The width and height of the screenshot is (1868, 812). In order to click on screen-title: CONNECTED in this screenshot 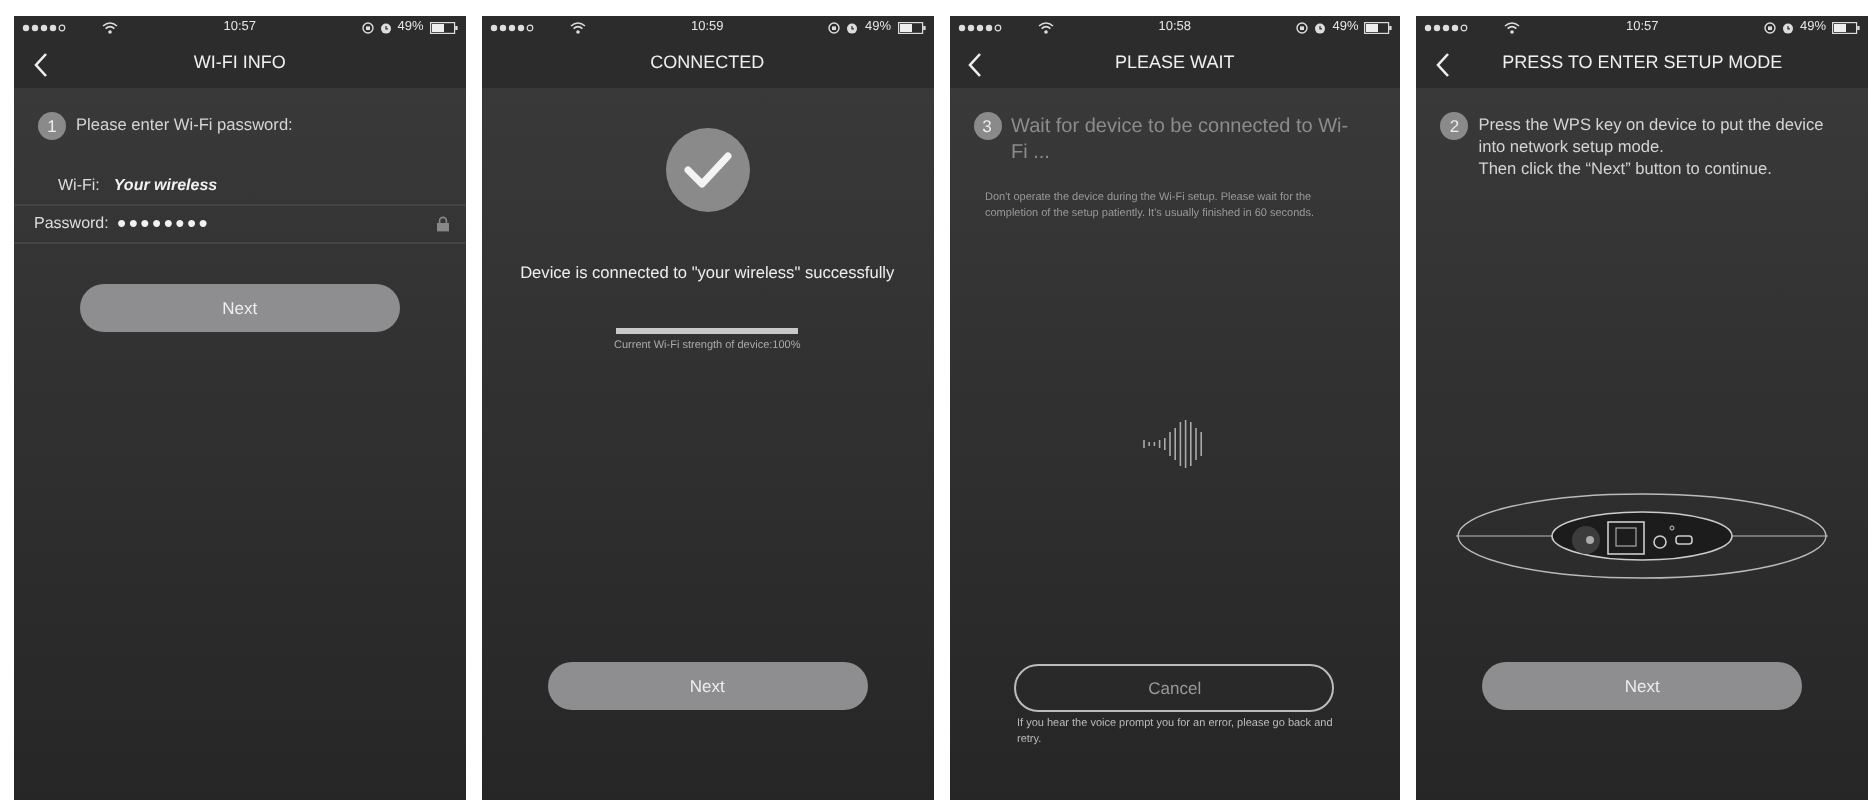, I will do `click(707, 63)`.